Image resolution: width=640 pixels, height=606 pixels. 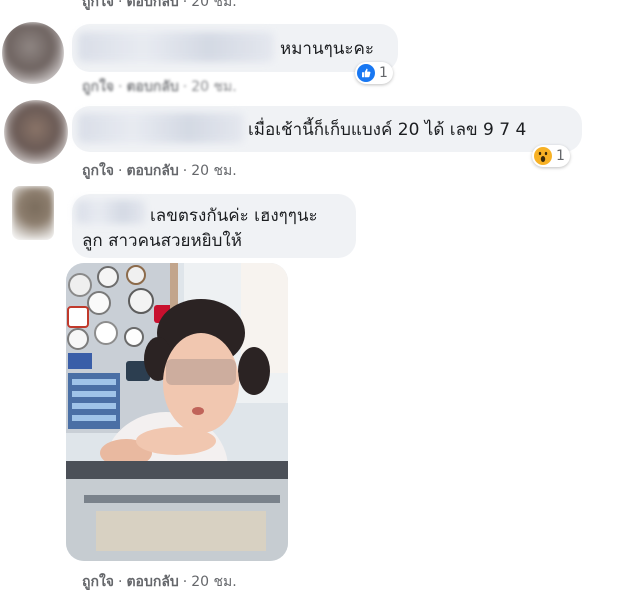 I want to click on comment-text: เมื่อเช้านี้ก็เก็บแบงค์ 20 ได้ เลข 9 7 4, so click(x=387, y=130).